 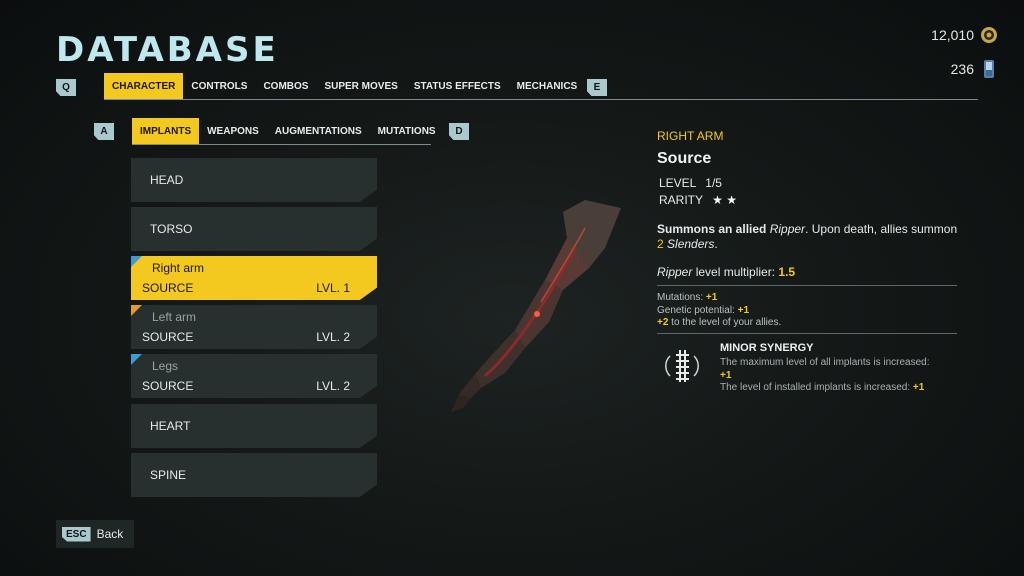 I want to click on rarity-stars-icon: ★ ★, so click(x=724, y=200).